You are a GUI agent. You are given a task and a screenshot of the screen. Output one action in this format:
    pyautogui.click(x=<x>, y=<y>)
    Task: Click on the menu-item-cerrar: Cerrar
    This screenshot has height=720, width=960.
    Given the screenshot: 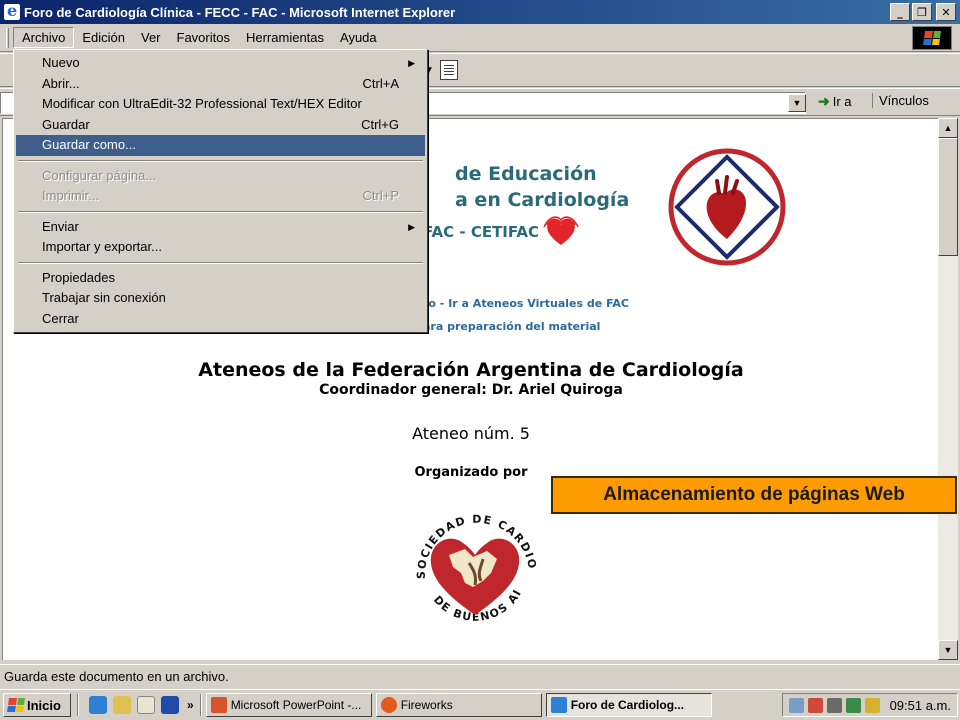 What is the action you would take?
    pyautogui.click(x=220, y=319)
    